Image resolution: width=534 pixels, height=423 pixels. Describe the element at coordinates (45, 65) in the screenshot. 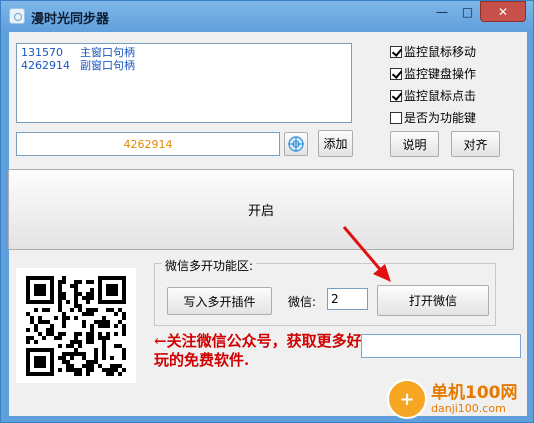

I see `handle-id: 4262914` at that location.